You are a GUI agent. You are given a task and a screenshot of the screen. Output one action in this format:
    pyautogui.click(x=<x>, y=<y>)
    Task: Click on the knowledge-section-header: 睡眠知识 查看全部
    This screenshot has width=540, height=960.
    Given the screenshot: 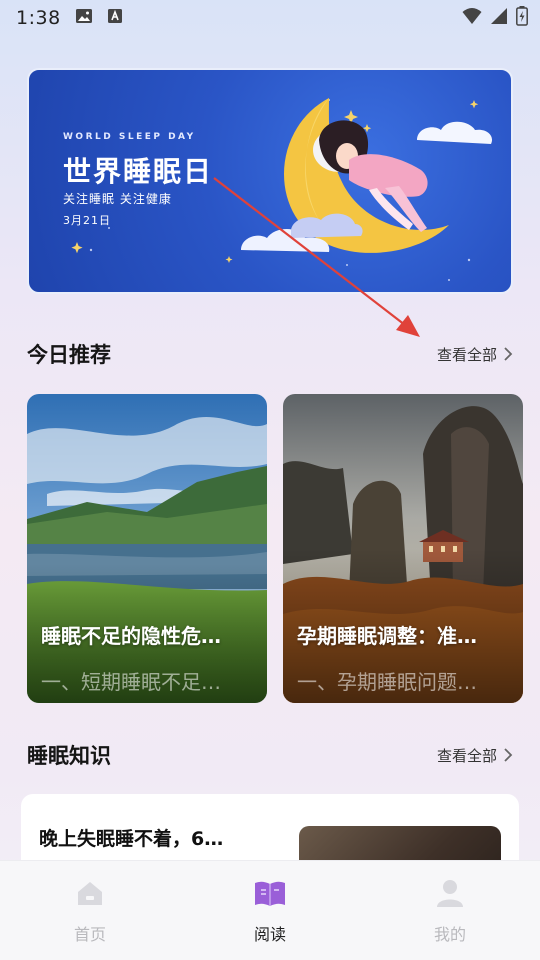 What is the action you would take?
    pyautogui.click(x=270, y=755)
    